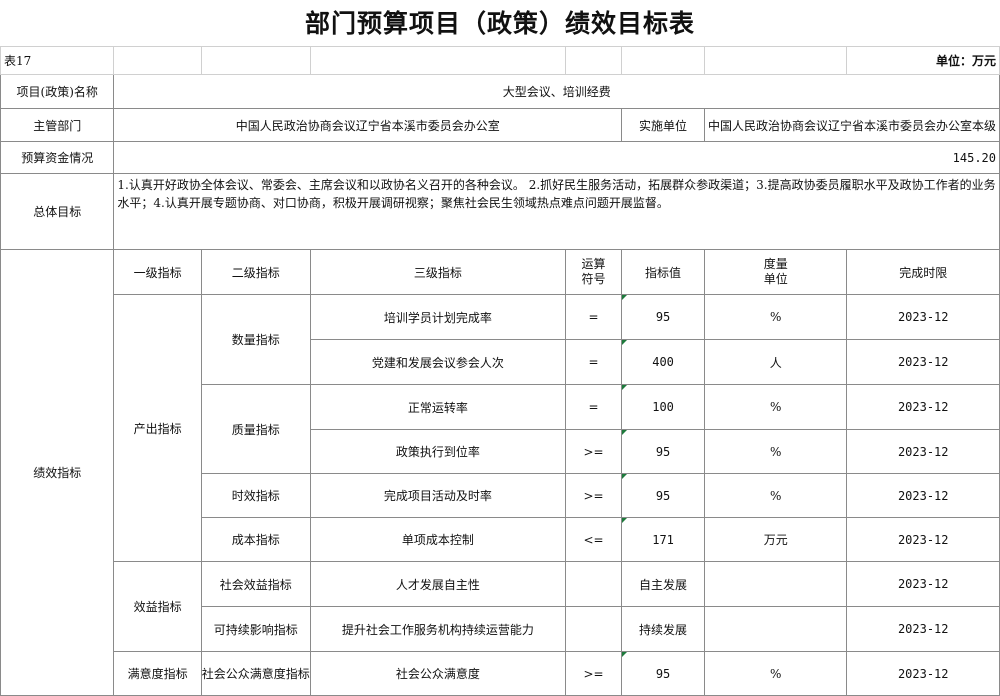  What do you see at coordinates (255, 272) in the screenshot?
I see `header-level2: 二级指标` at bounding box center [255, 272].